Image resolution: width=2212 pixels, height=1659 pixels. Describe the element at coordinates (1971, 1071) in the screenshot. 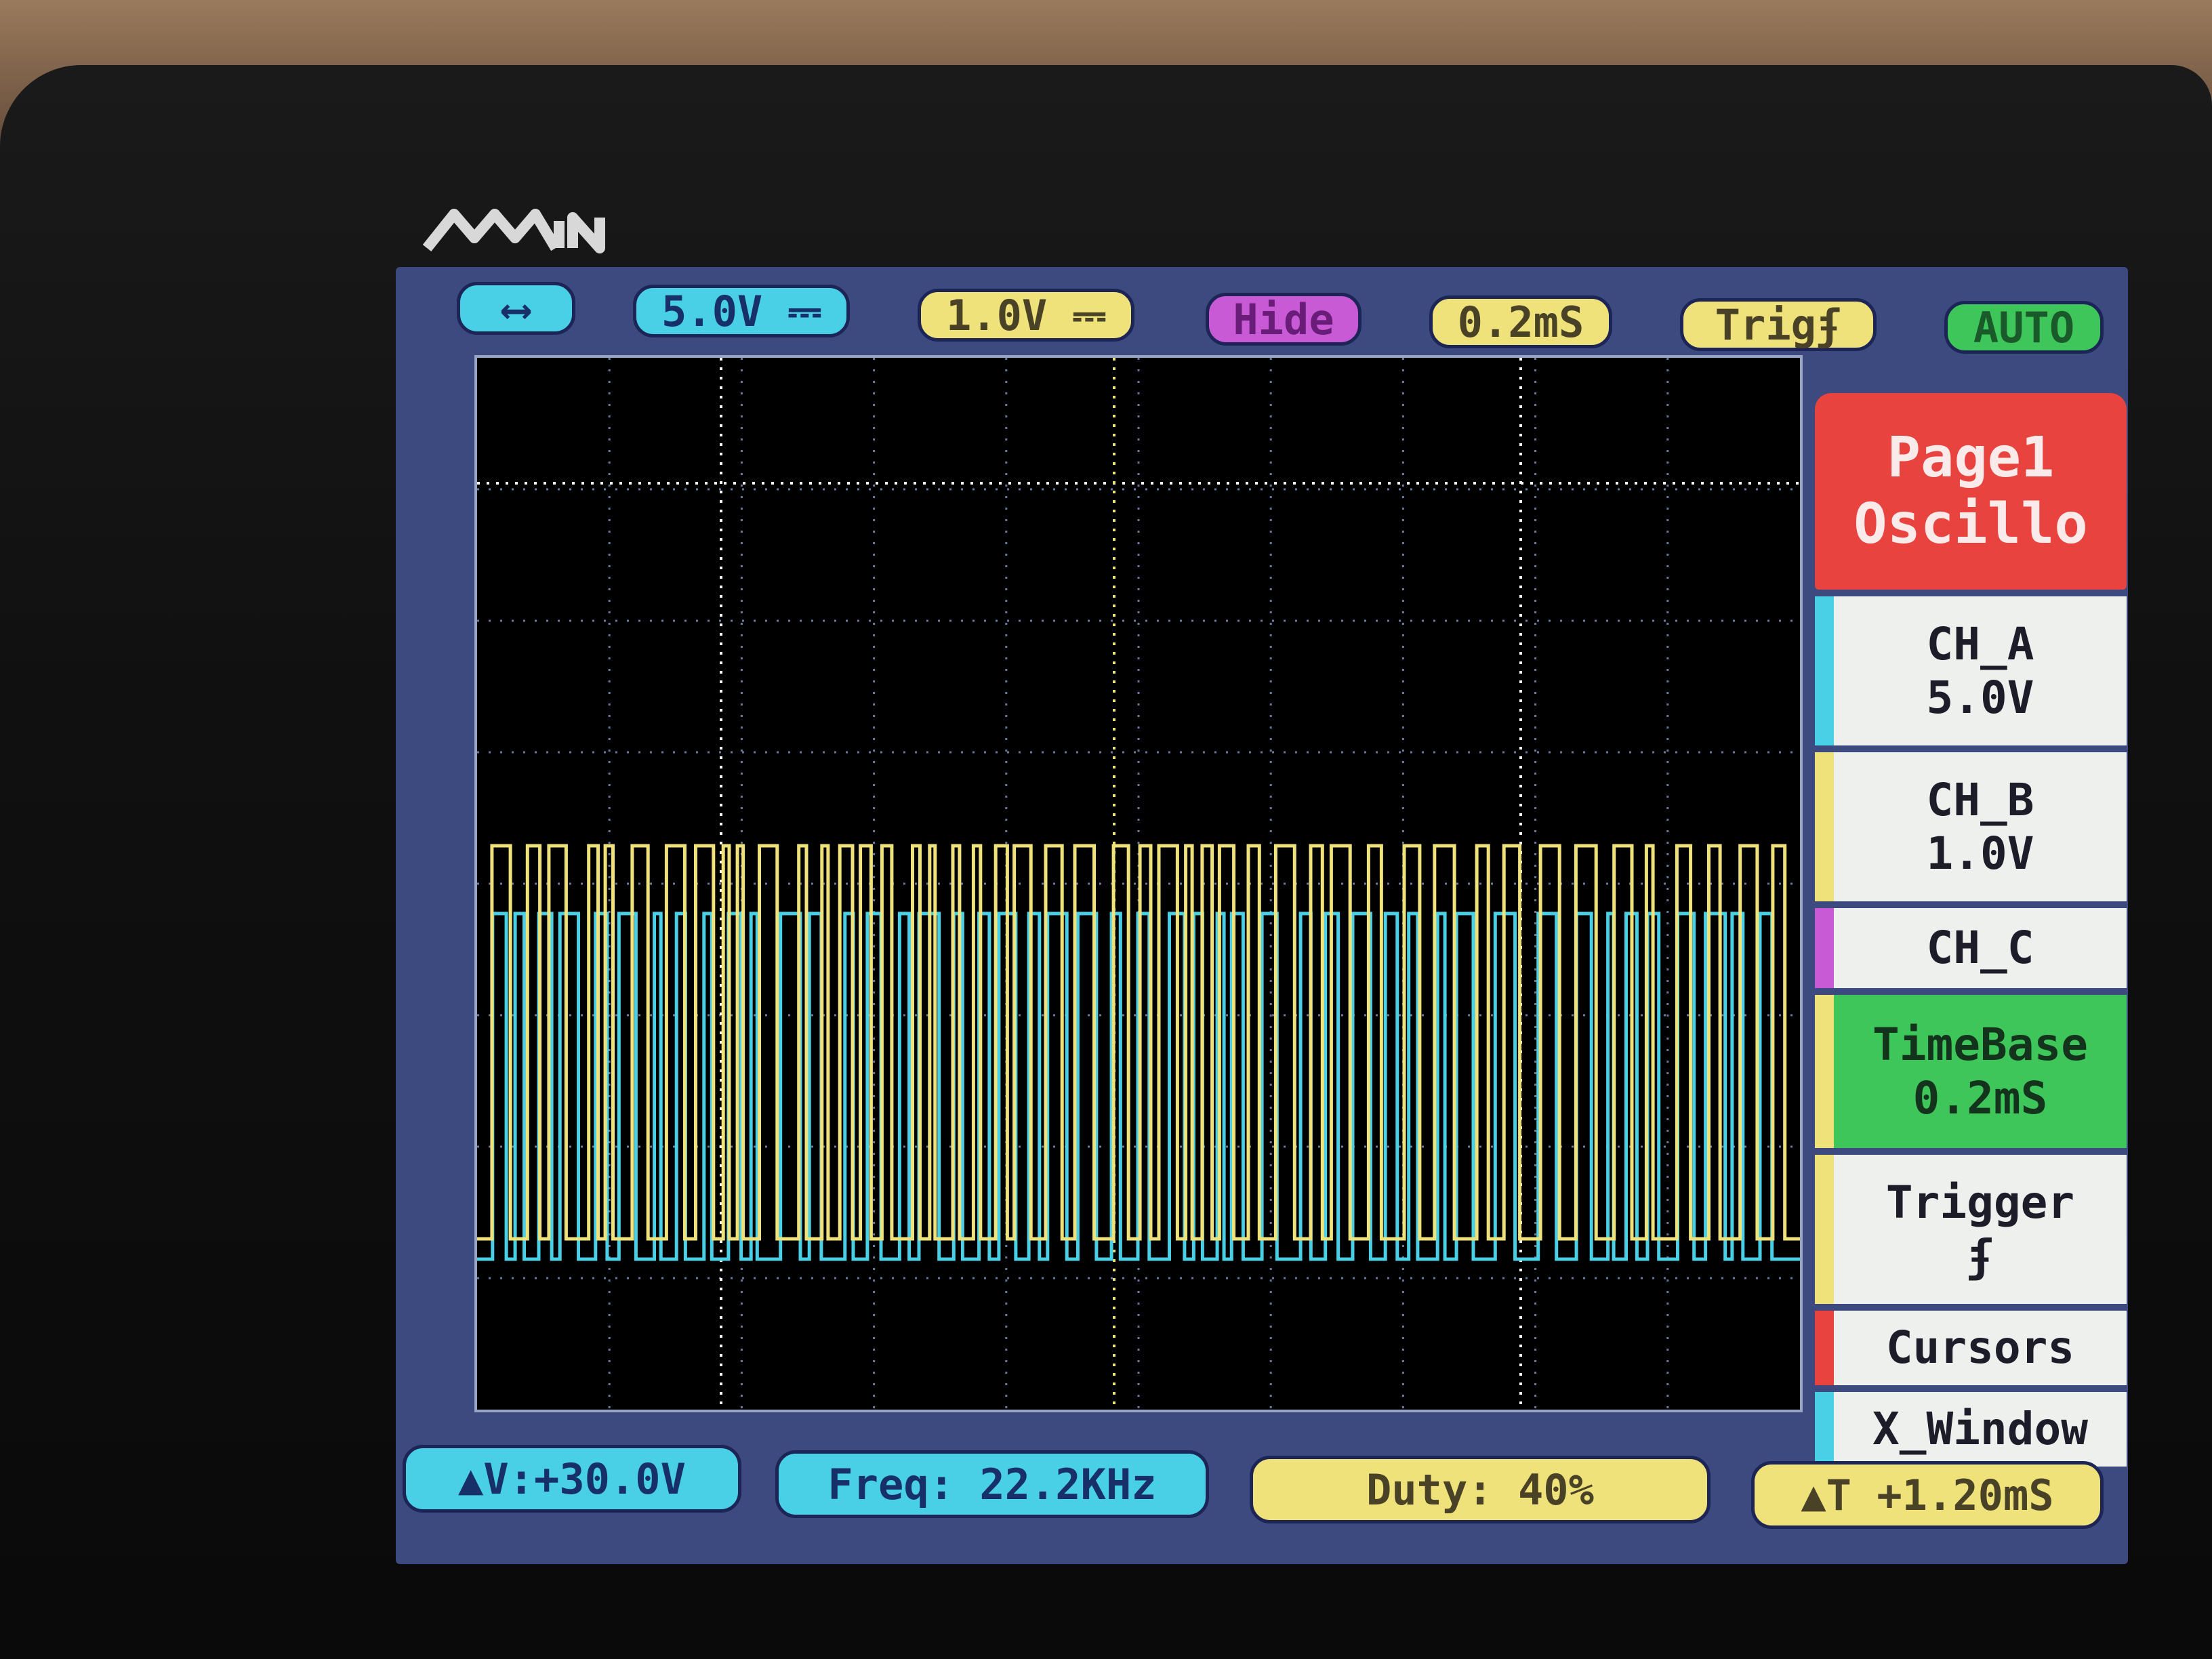

I see `menu-timebase: TimeBase 0.2mS` at that location.